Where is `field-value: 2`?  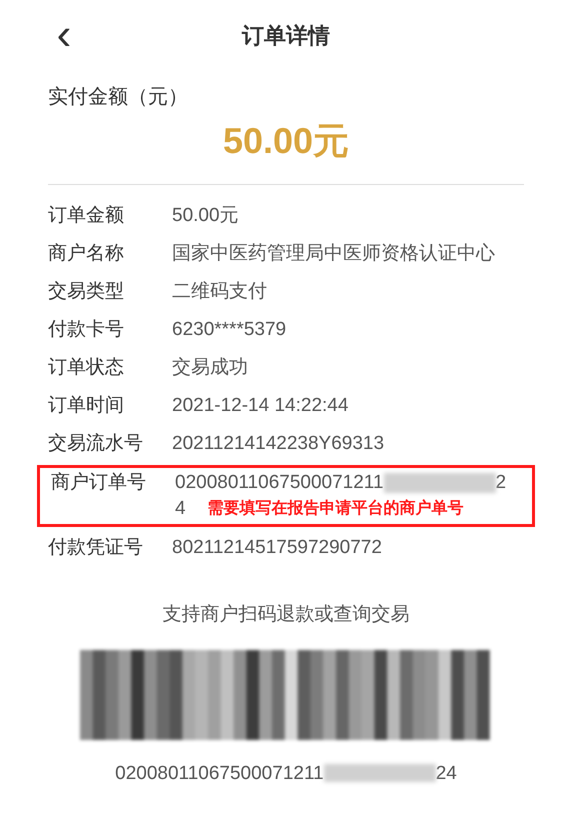 field-value: 2 is located at coordinates (501, 482).